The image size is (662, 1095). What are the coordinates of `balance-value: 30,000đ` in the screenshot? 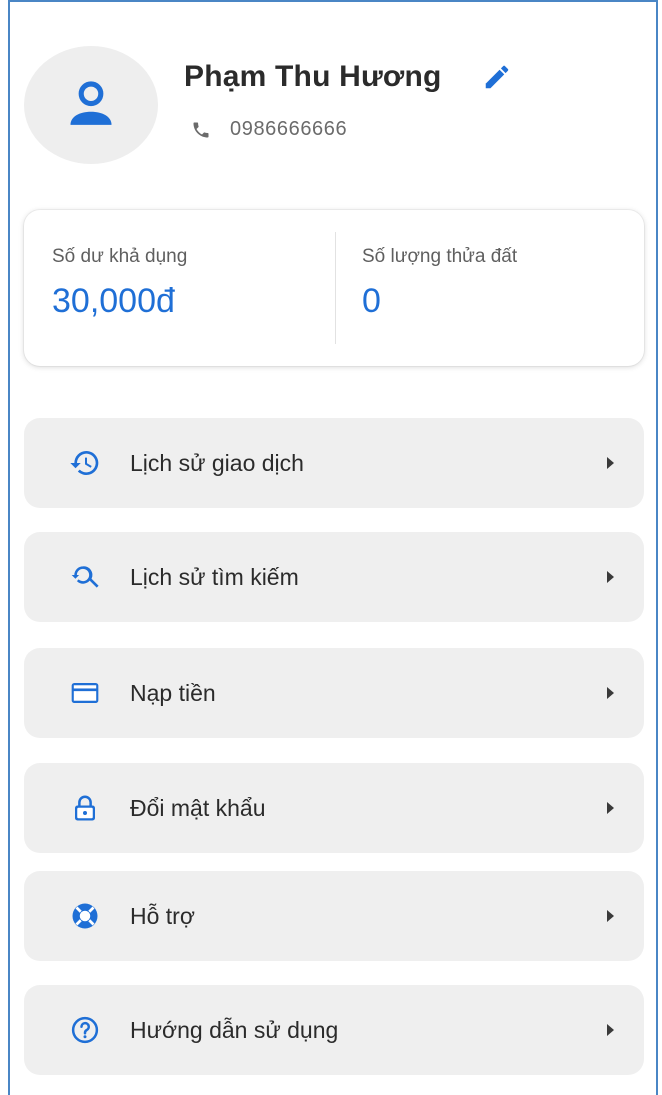 It's located at (113, 301).